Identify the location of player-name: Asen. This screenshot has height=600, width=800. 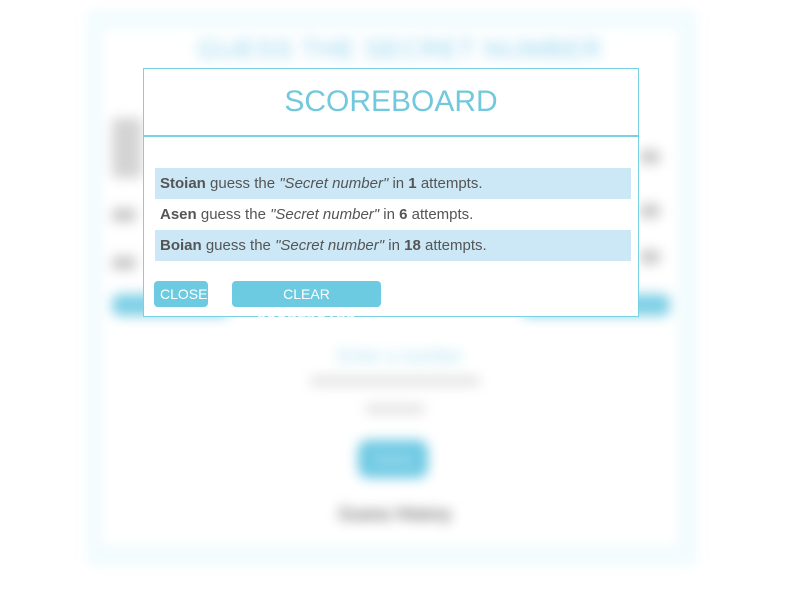
(178, 214).